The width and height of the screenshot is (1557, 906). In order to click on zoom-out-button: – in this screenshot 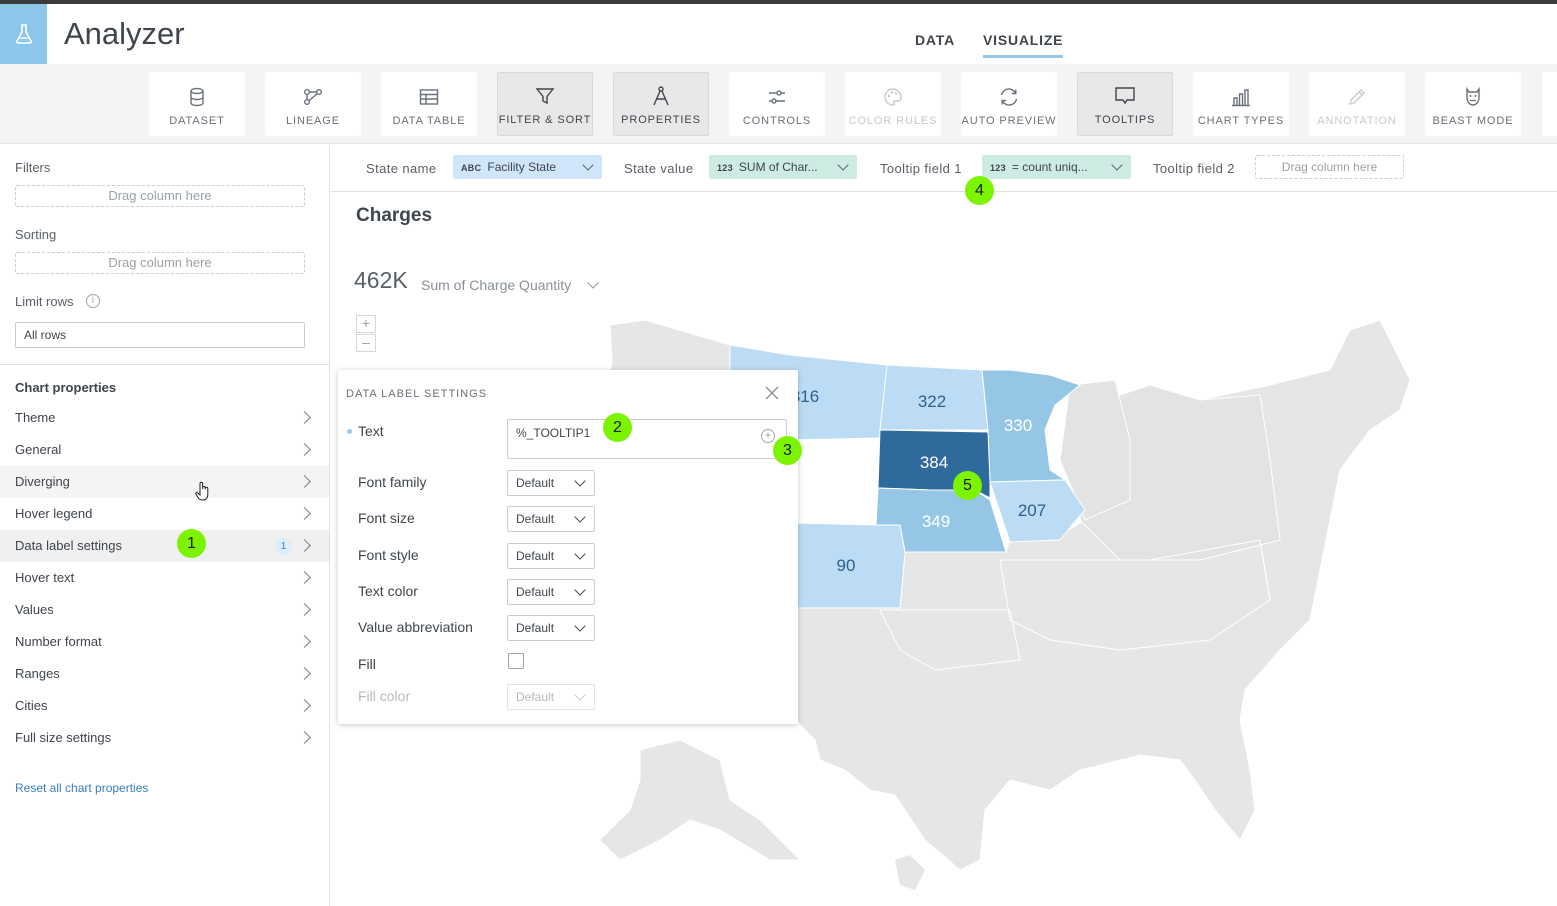, I will do `click(366, 343)`.